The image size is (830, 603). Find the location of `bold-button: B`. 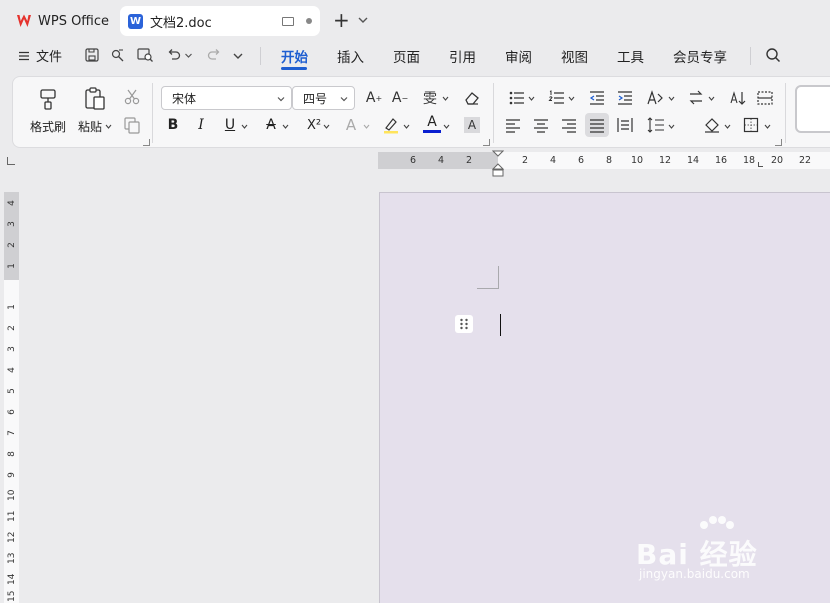

bold-button: B is located at coordinates (173, 125).